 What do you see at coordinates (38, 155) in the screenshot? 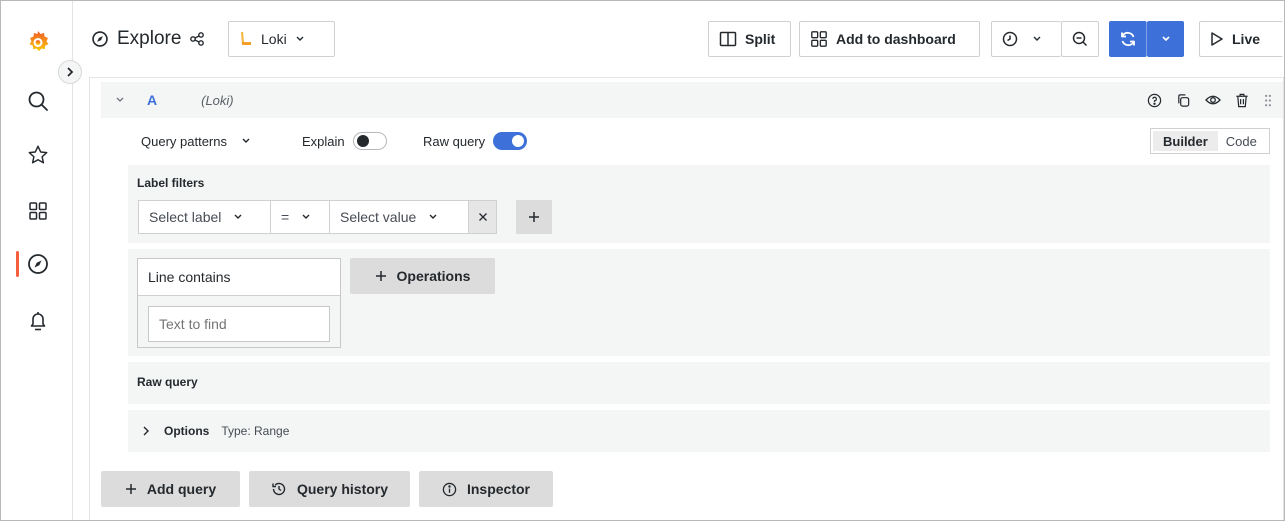
I see `star-icon` at bounding box center [38, 155].